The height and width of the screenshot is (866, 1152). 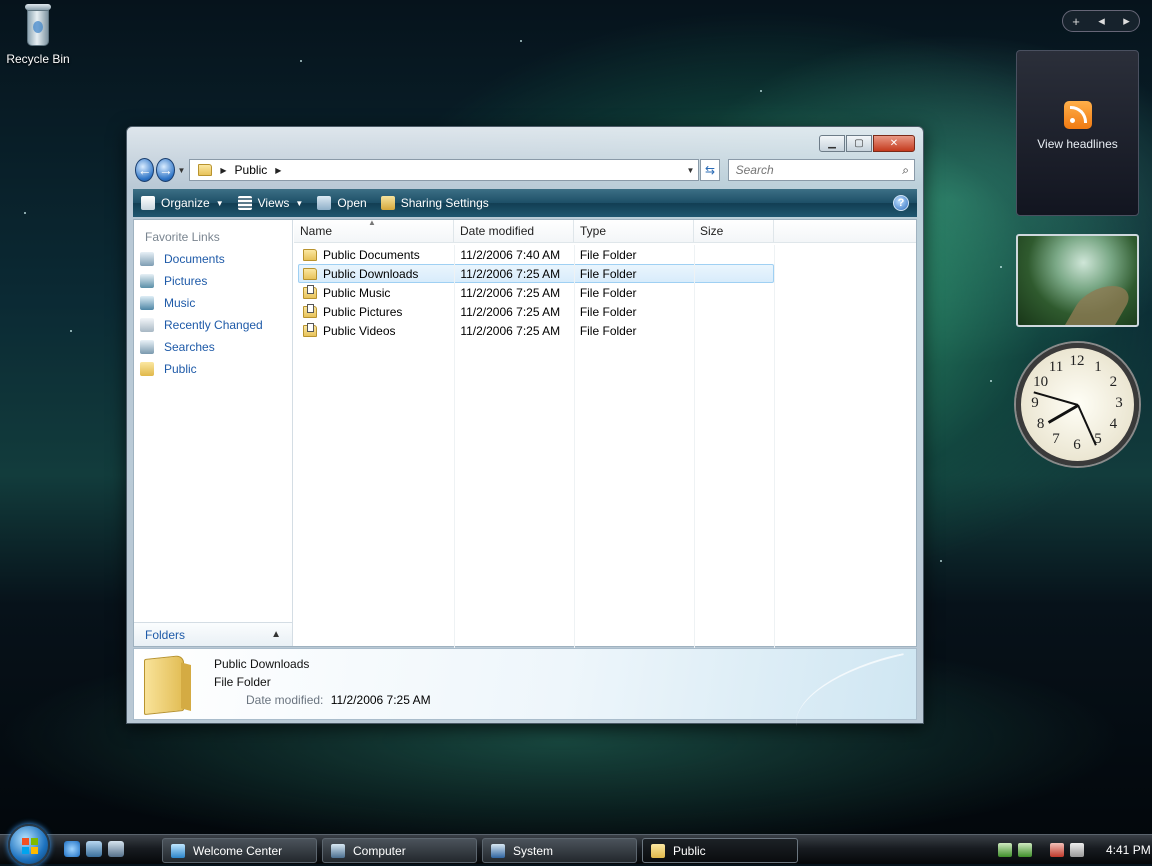 I want to click on open-button: Open, so click(x=342, y=203).